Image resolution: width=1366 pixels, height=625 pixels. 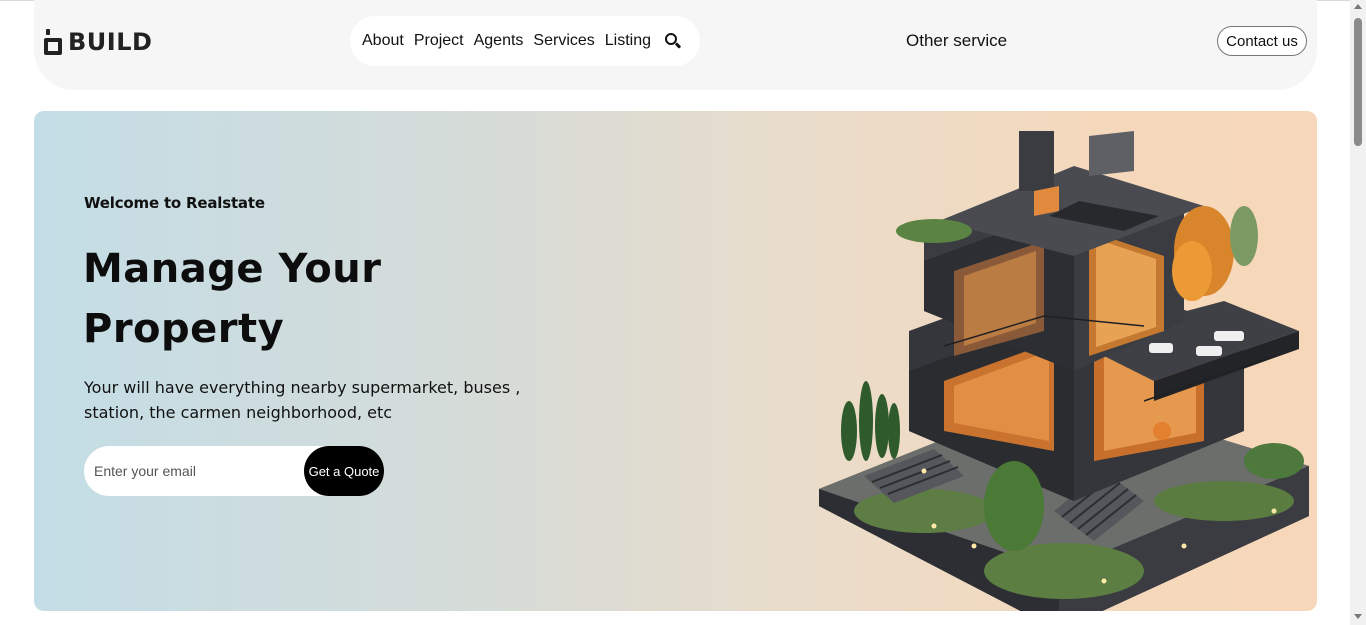 I want to click on logo-icon, so click(x=53, y=42).